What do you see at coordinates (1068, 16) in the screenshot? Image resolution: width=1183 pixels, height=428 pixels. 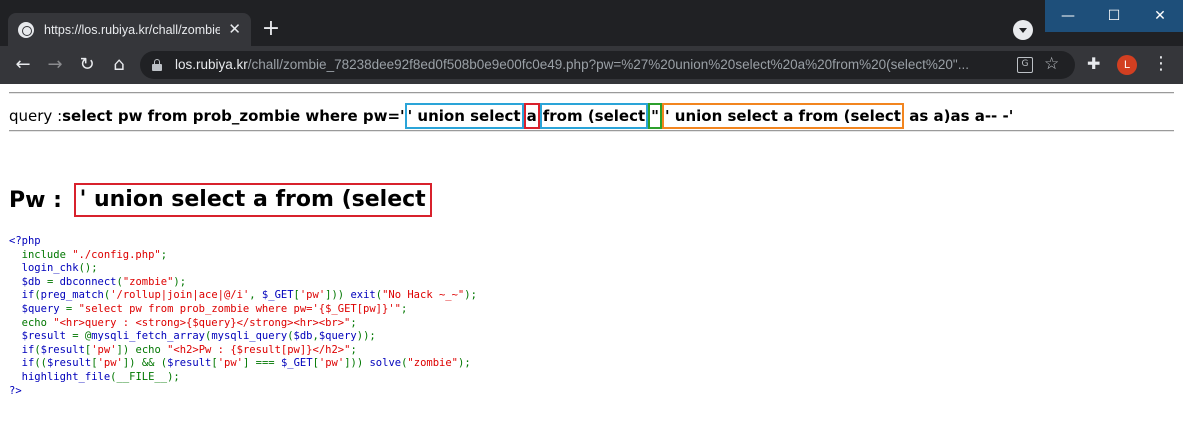 I see `minimize-button: —` at bounding box center [1068, 16].